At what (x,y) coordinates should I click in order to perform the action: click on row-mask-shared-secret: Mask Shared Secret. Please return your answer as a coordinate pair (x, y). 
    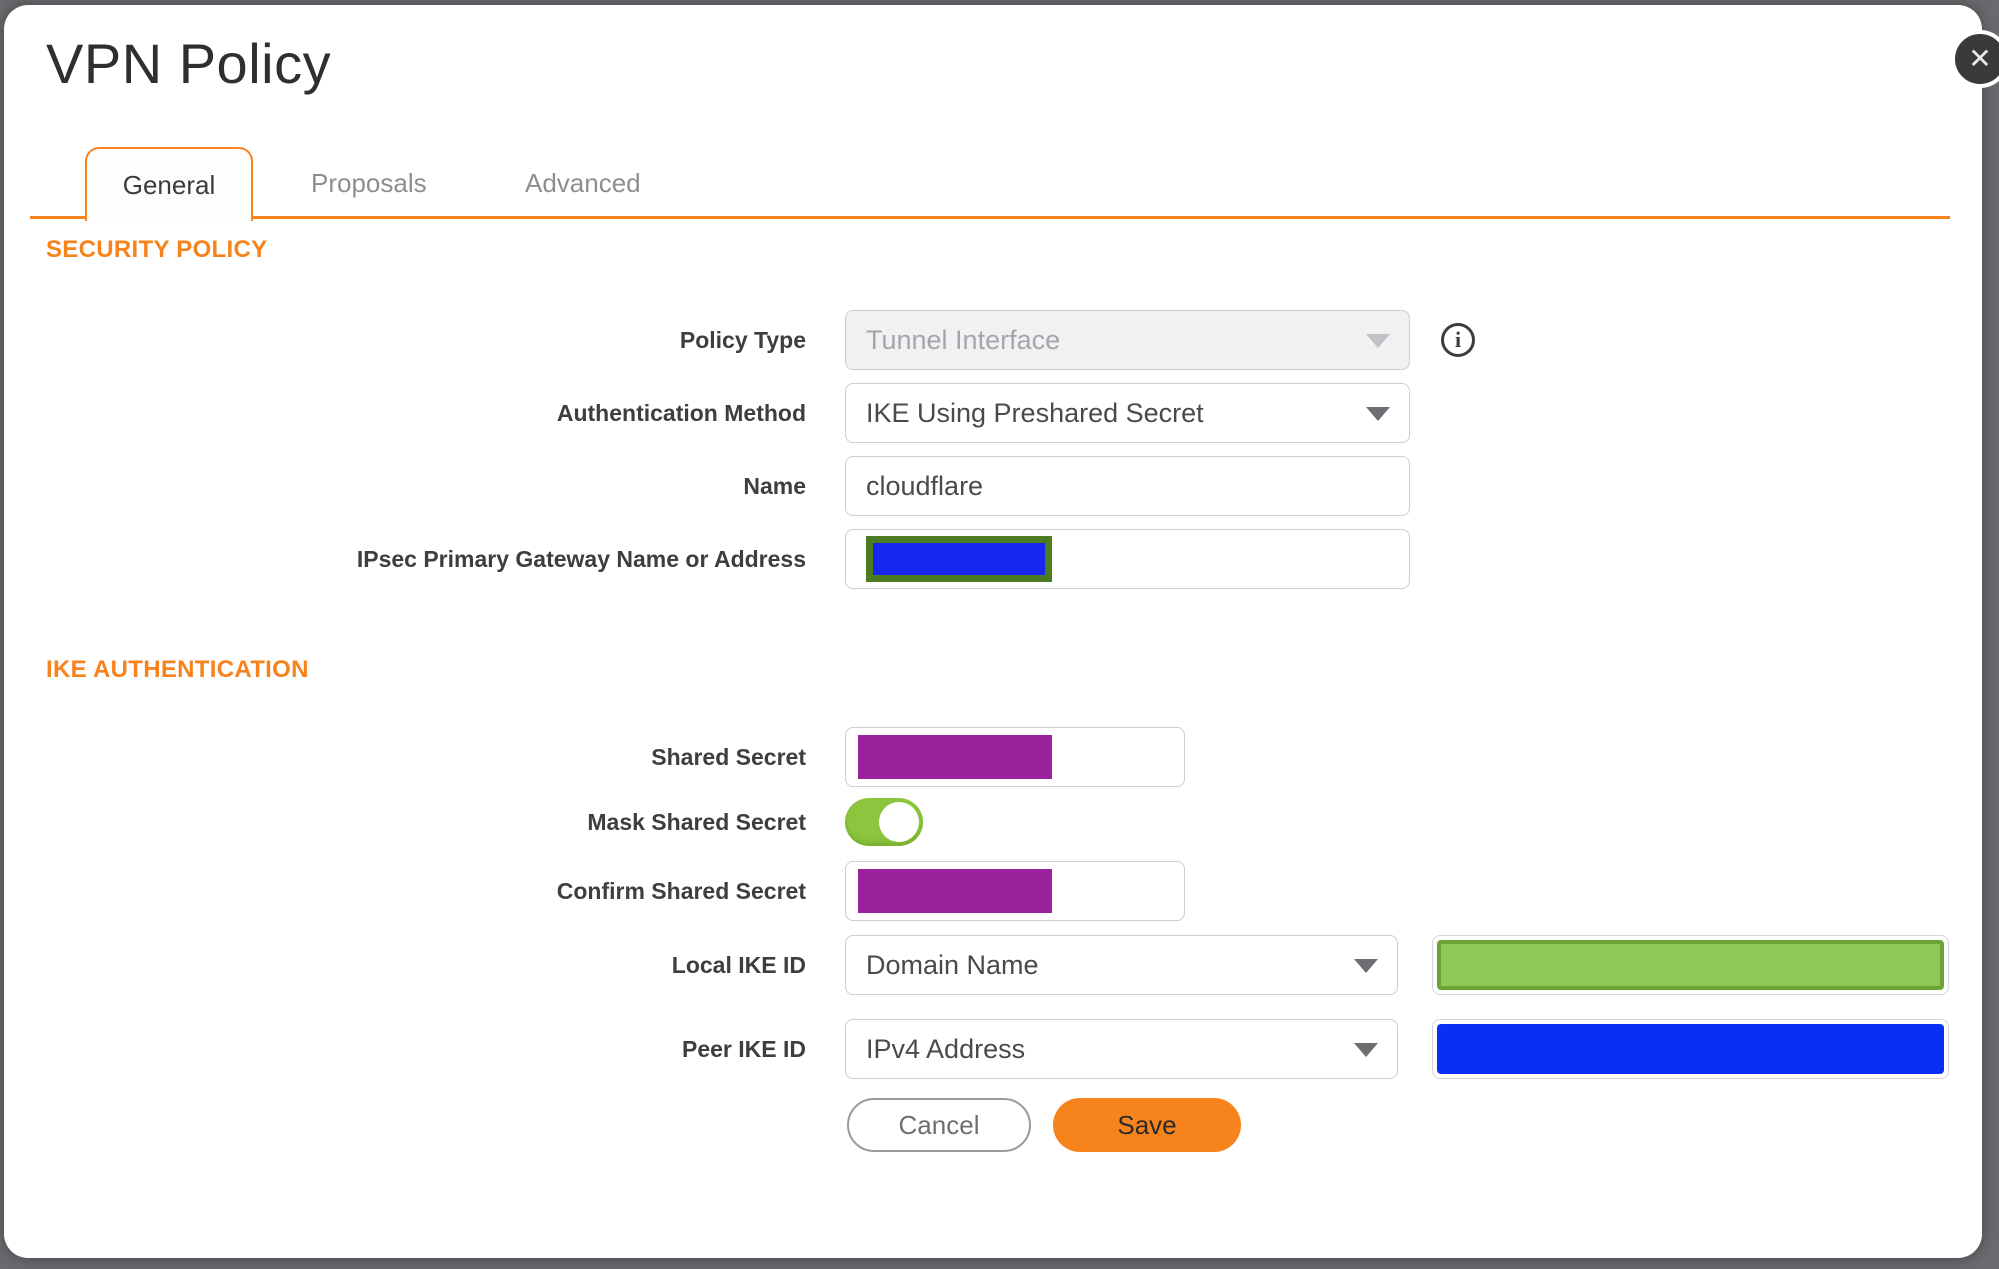
    Looking at the image, I should click on (993, 822).